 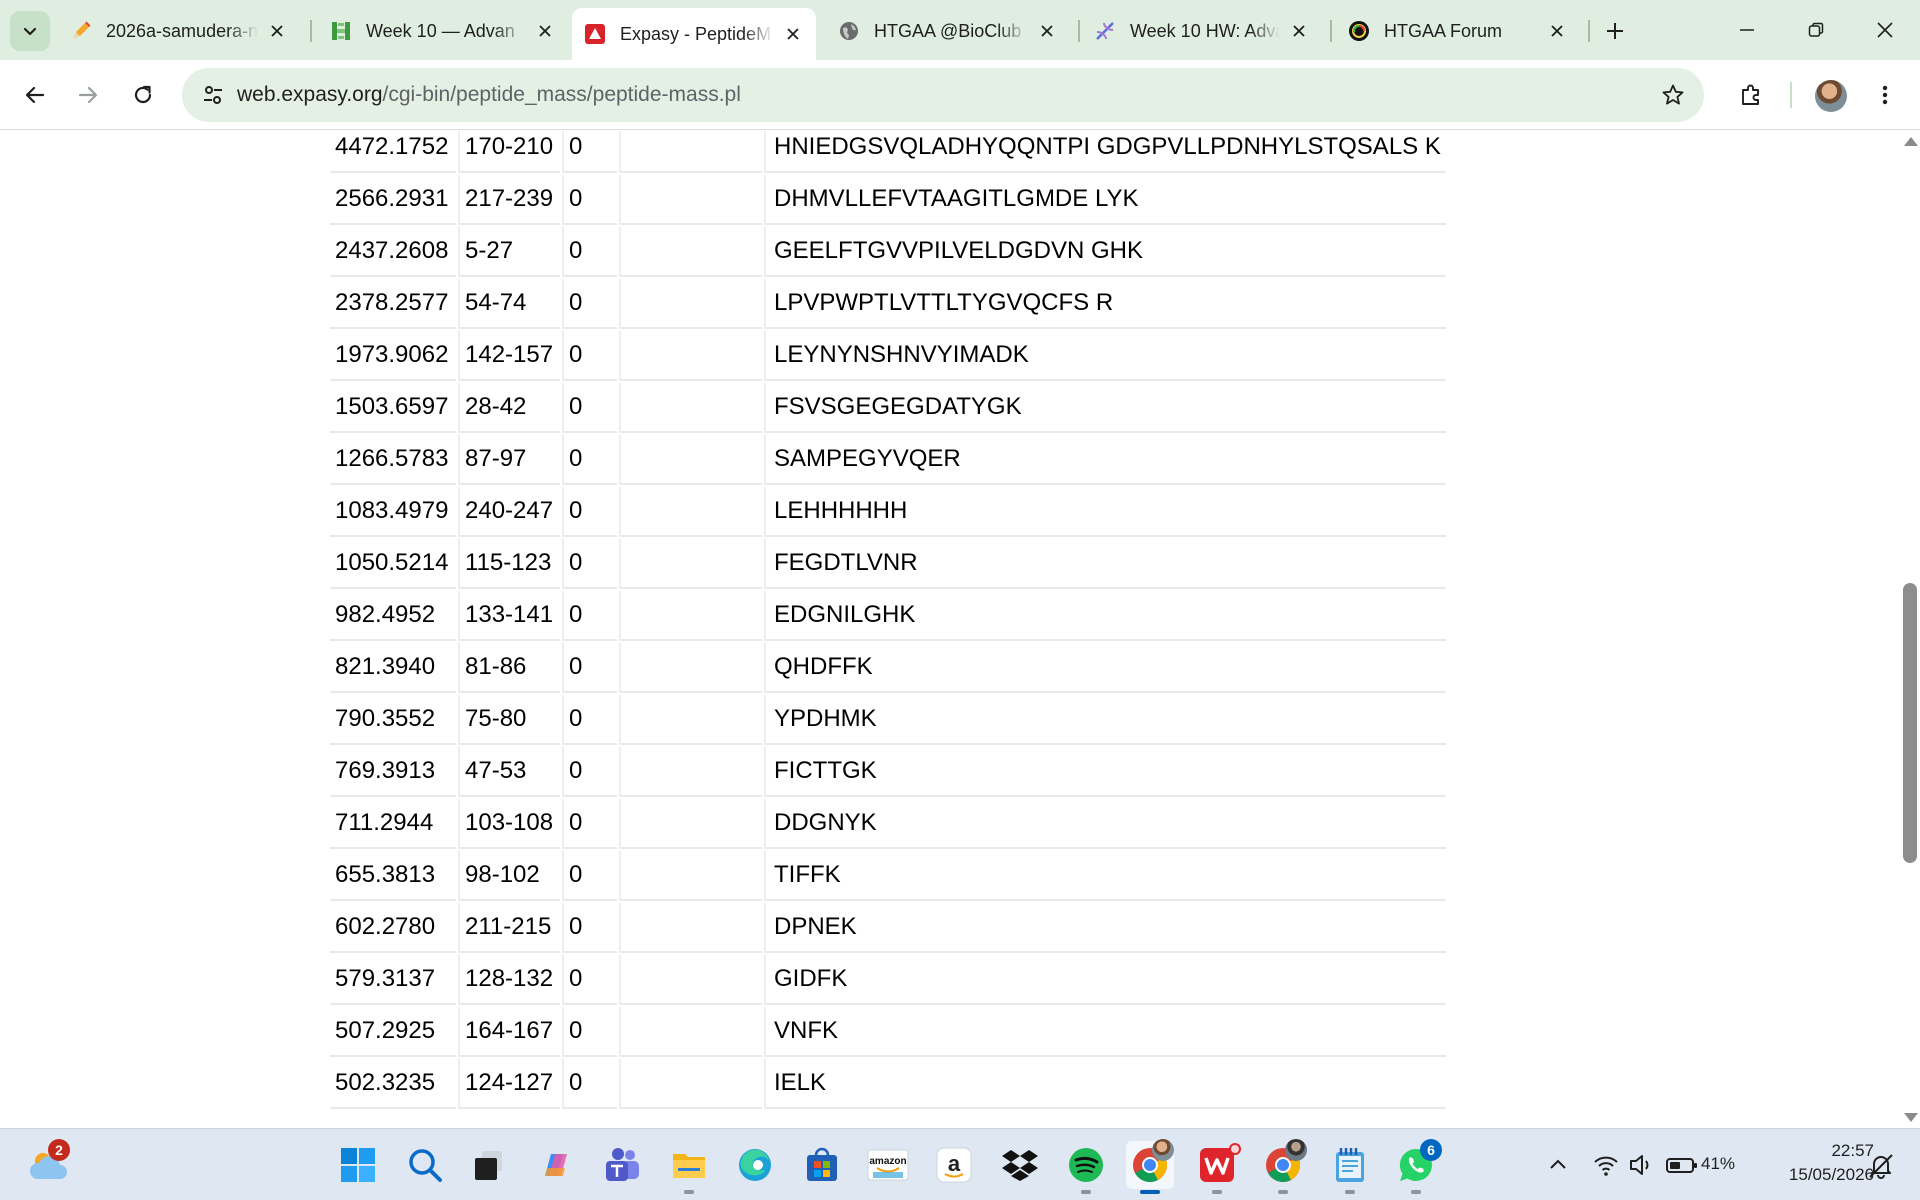 What do you see at coordinates (1283, 1166) in the screenshot?
I see `chrome-second-profile-app` at bounding box center [1283, 1166].